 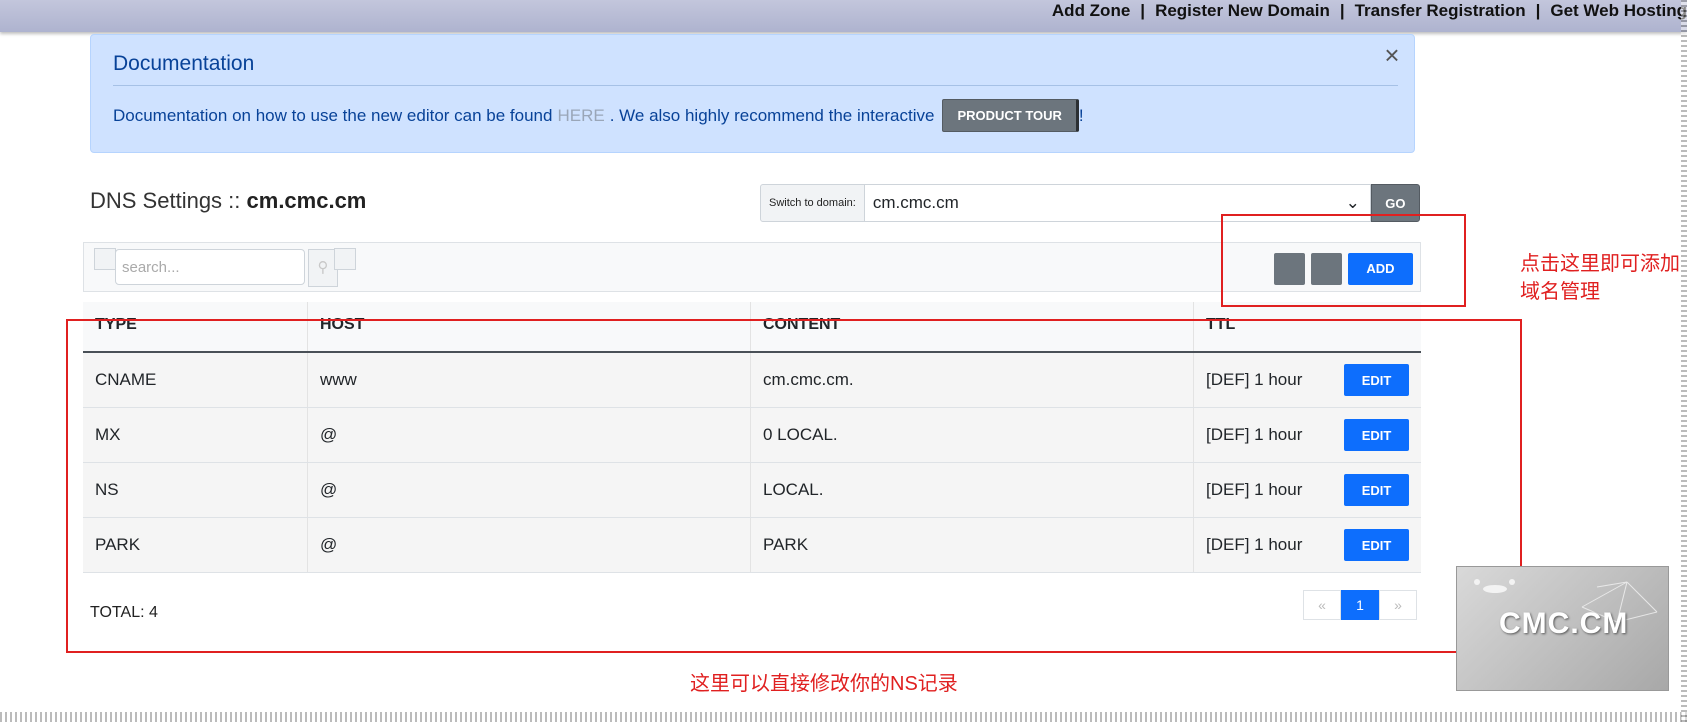 I want to click on divider, so click(x=755, y=85).